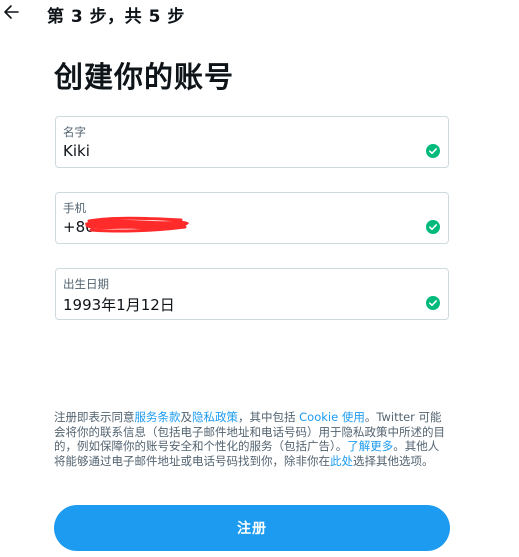  I want to click on learn-more-link: 了解更多, so click(370, 446).